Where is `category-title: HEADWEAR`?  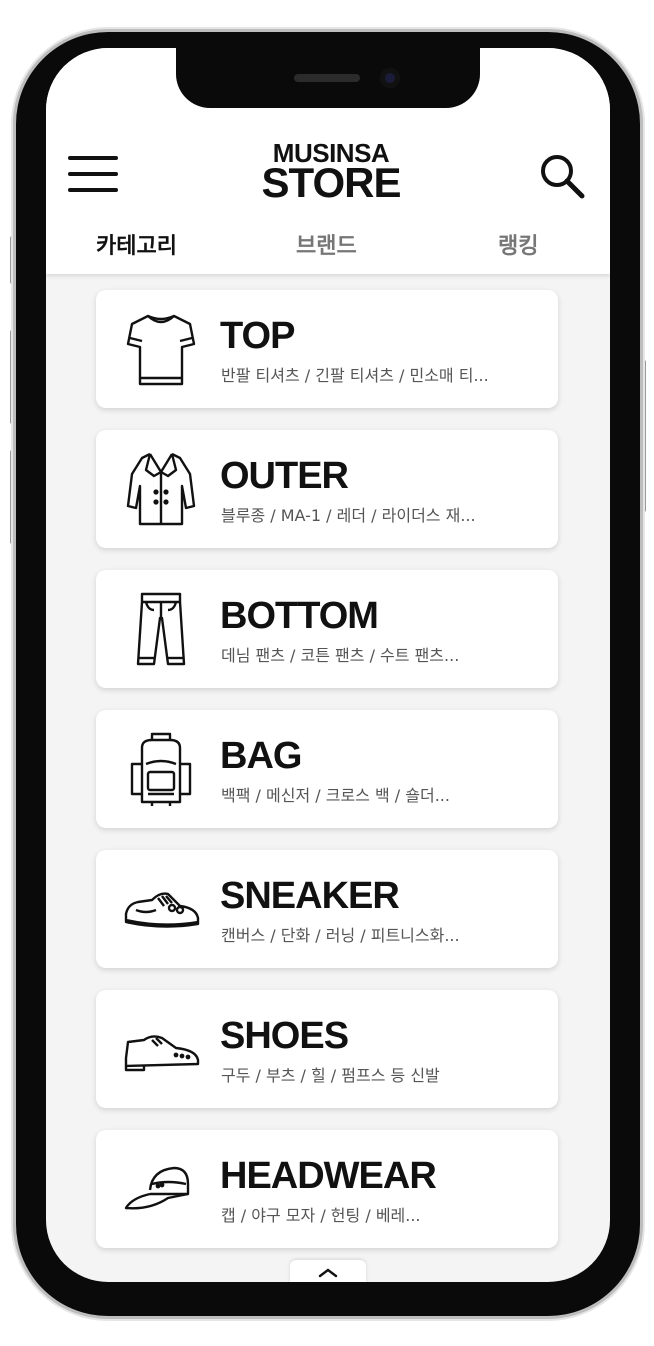 category-title: HEADWEAR is located at coordinates (328, 1176).